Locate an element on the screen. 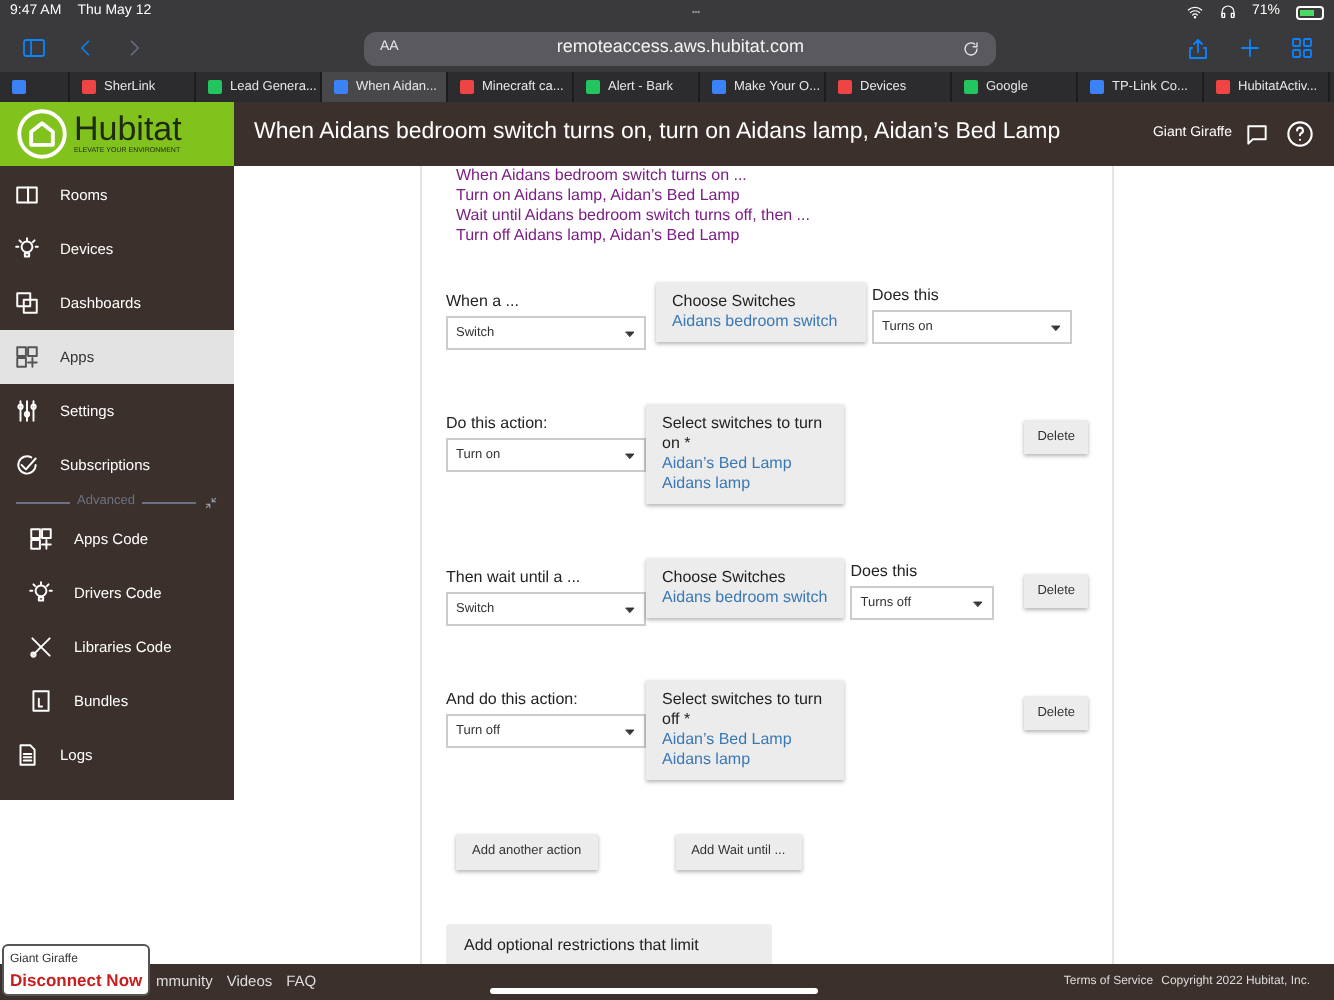  headphones-icon is located at coordinates (1227, 12).